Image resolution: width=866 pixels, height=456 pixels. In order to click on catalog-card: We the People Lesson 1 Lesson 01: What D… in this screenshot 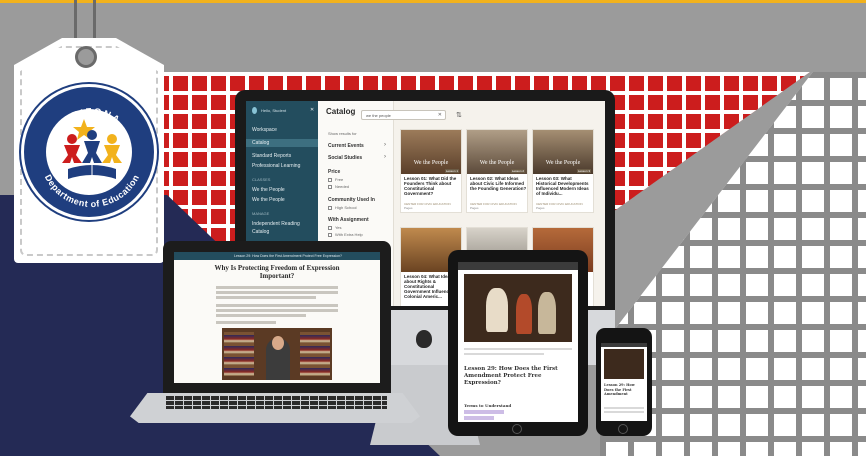, I will do `click(431, 171)`.